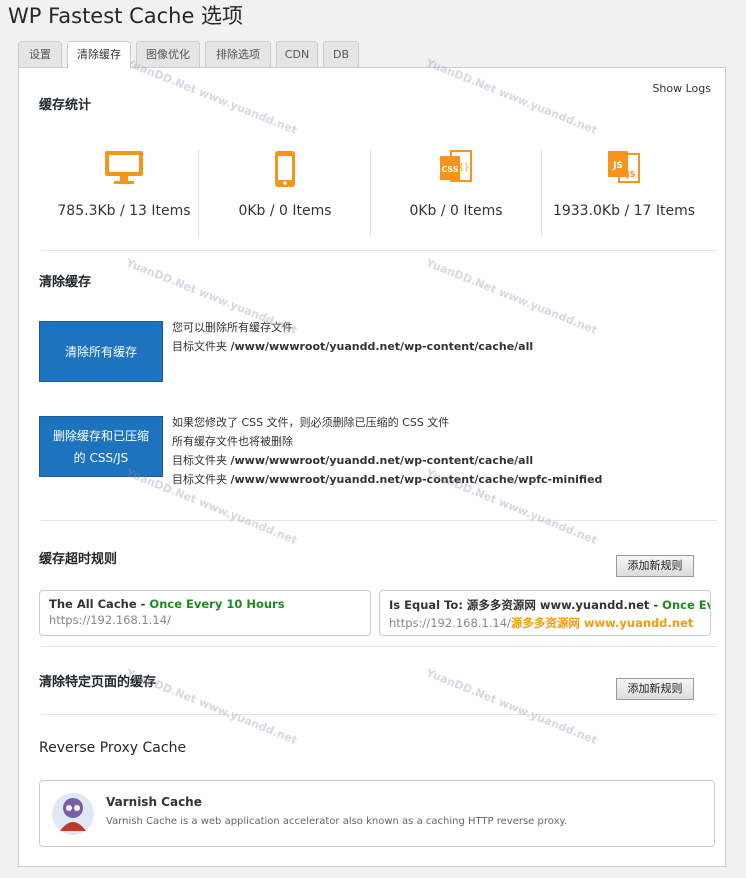 The image size is (746, 878). I want to click on css-icon: CSS {}, so click(456, 170).